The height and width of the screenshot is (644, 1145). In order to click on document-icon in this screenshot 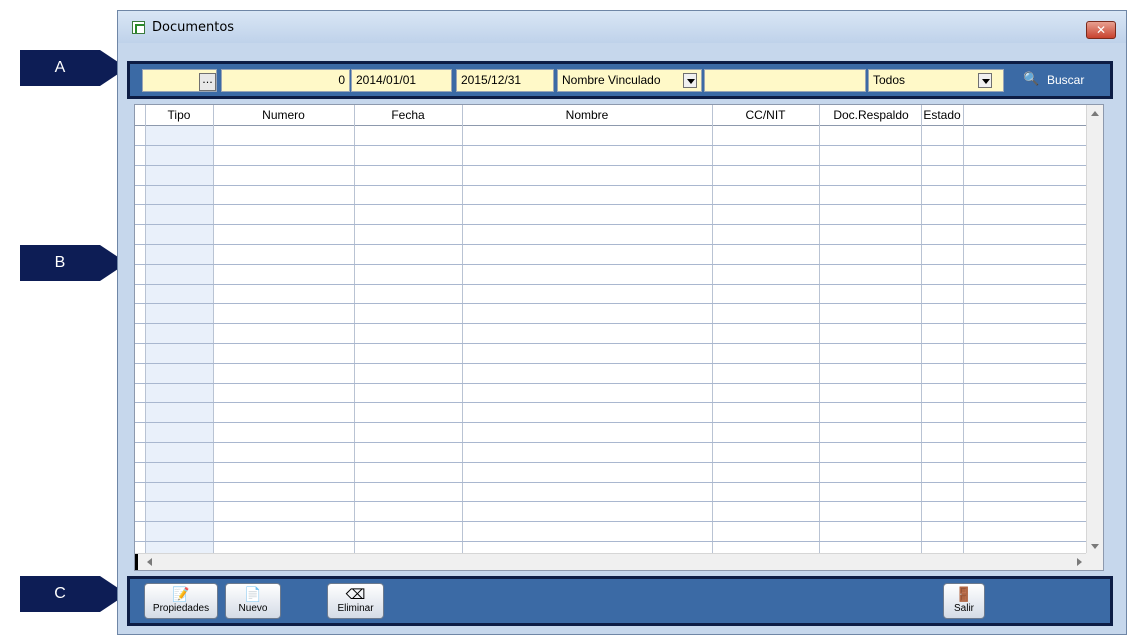, I will do `click(138, 27)`.